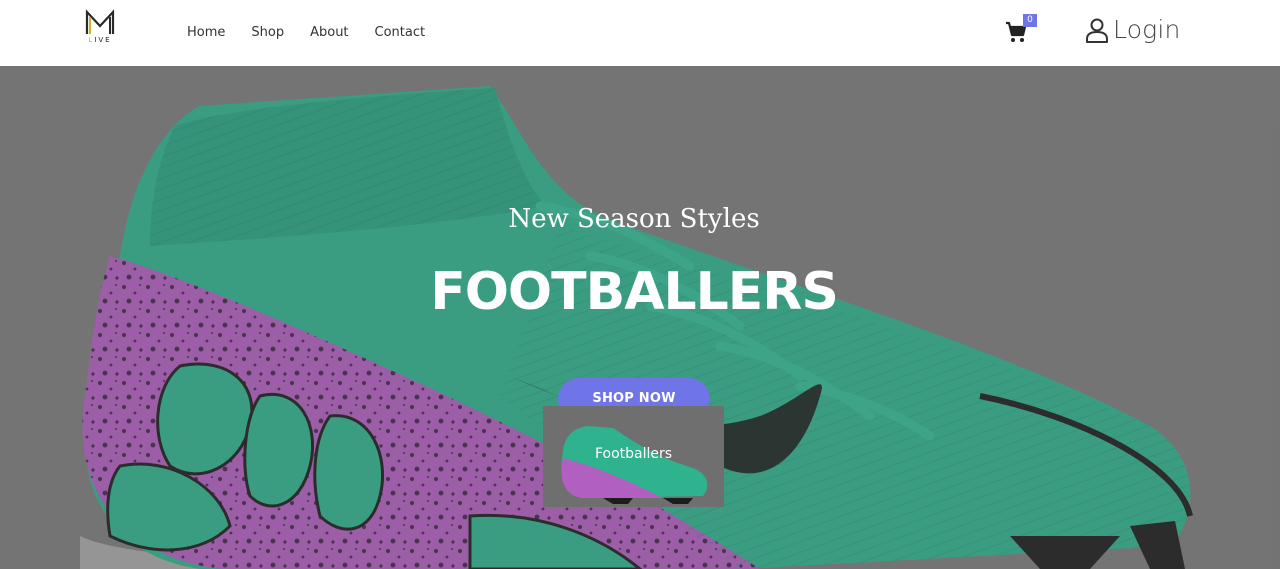  I want to click on category-thumbnail: Footballers, so click(633, 456).